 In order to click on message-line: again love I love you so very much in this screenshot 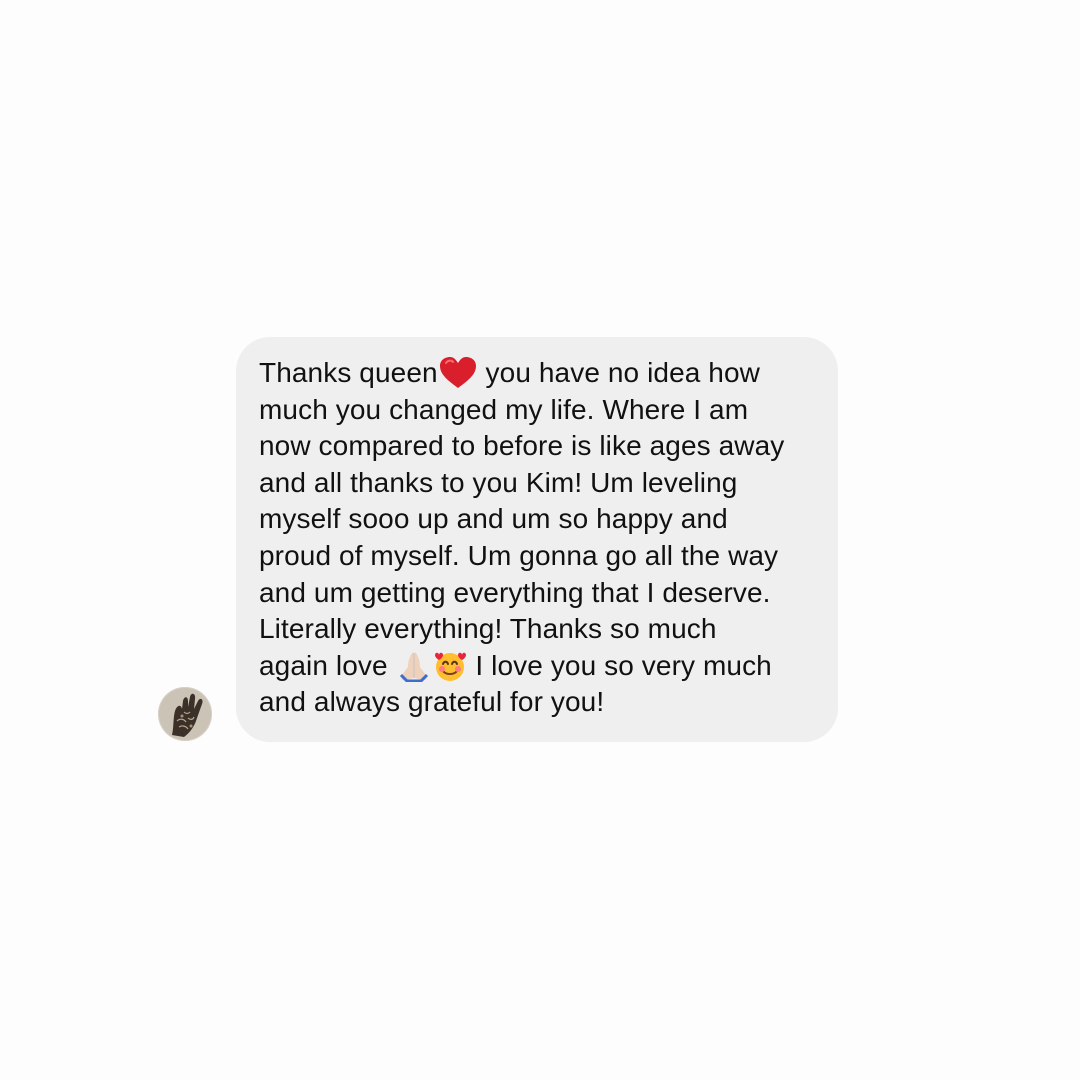, I will do `click(515, 665)`.